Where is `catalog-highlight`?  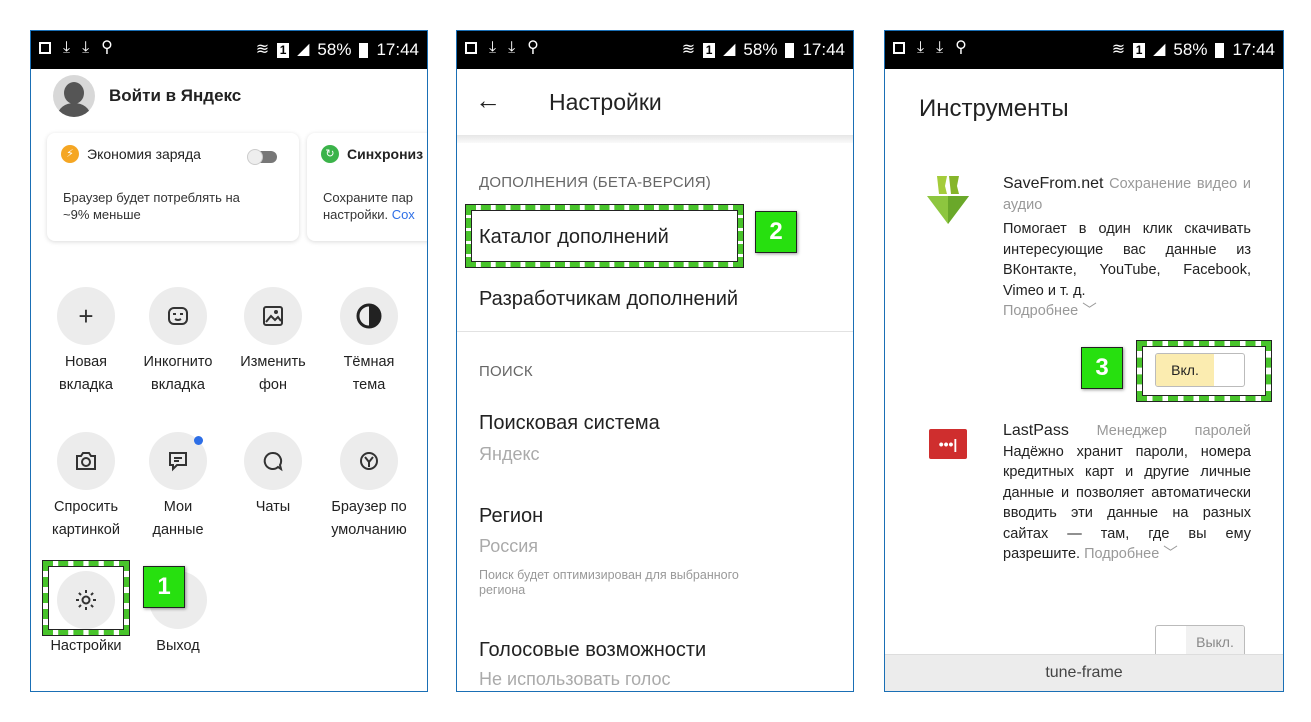 catalog-highlight is located at coordinates (604, 236).